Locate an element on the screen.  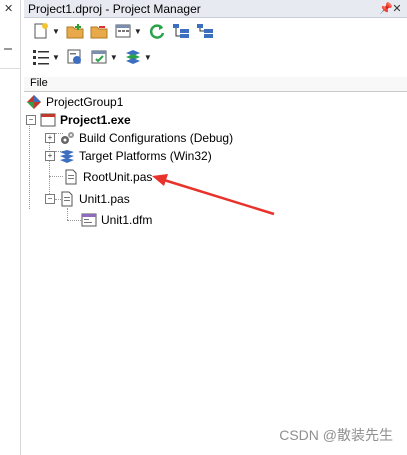
checklist-icon is located at coordinates (99, 57).